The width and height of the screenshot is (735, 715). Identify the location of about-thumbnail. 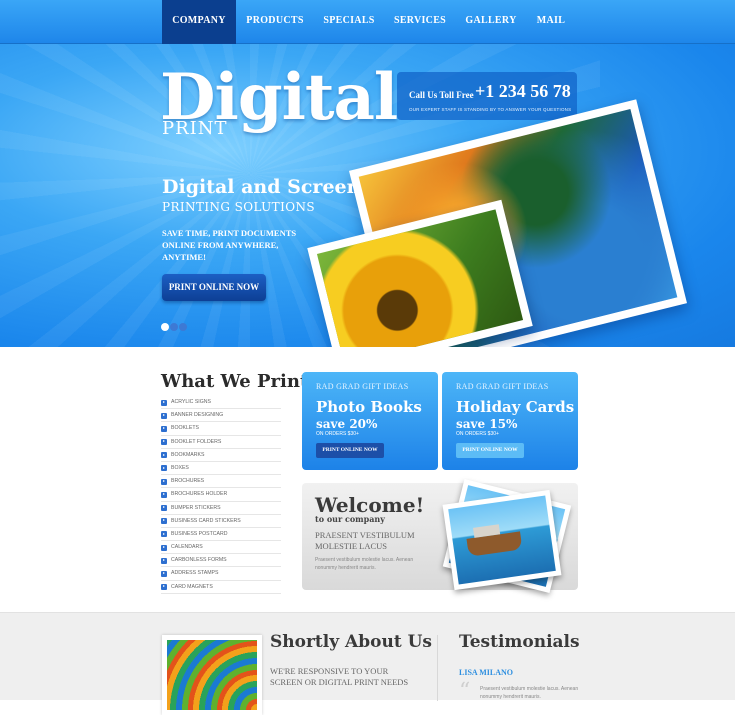
(212, 675).